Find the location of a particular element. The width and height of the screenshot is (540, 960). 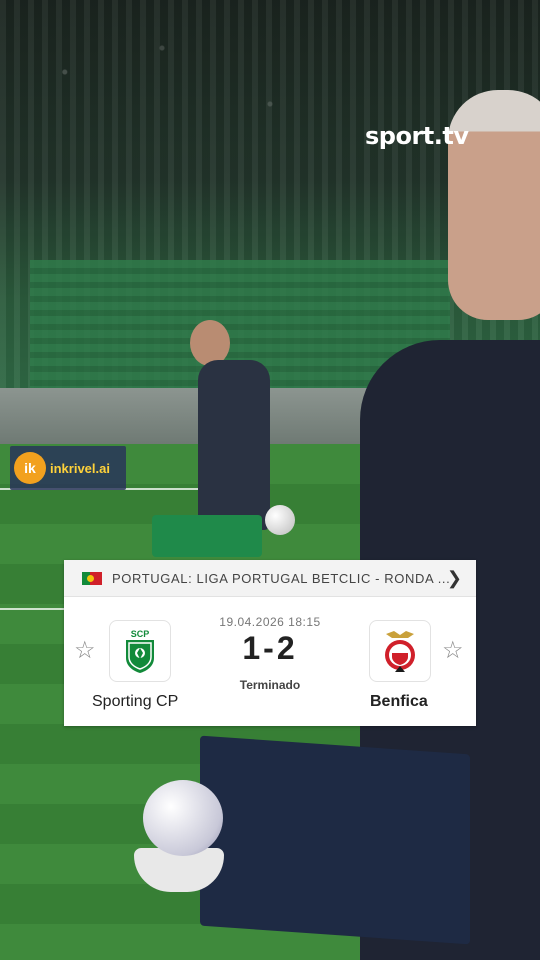

favorite-away-star-icon: ☆ is located at coordinates (453, 650).